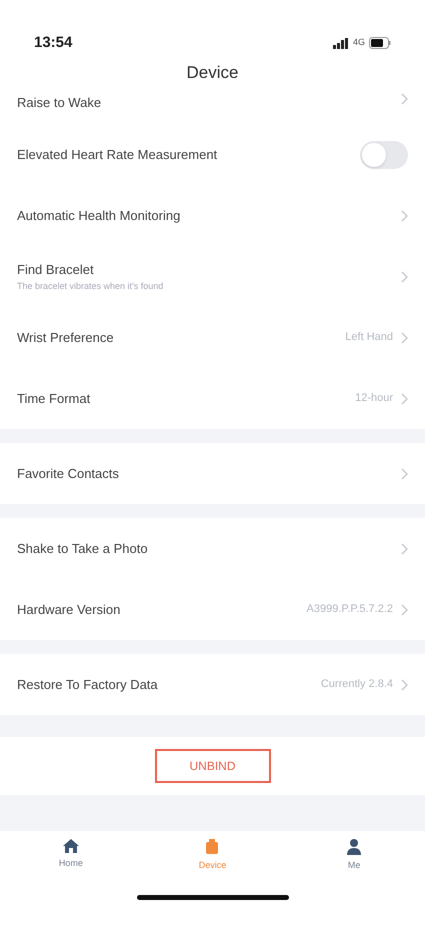 This screenshot has height=931, width=425. I want to click on battery-icon, so click(380, 43).